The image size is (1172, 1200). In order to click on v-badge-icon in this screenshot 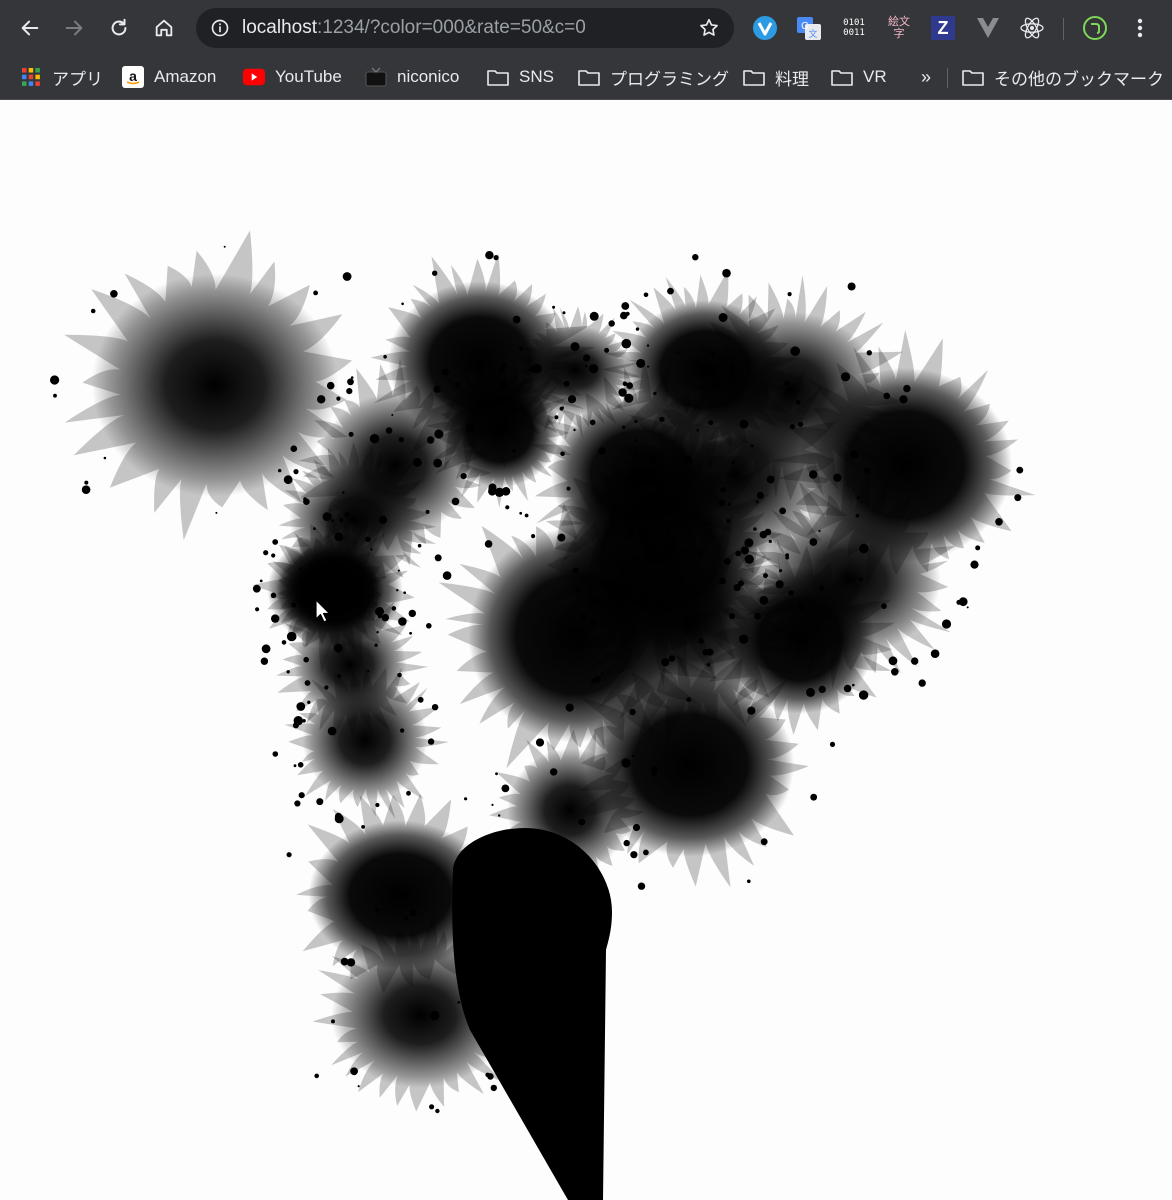, I will do `click(765, 28)`.